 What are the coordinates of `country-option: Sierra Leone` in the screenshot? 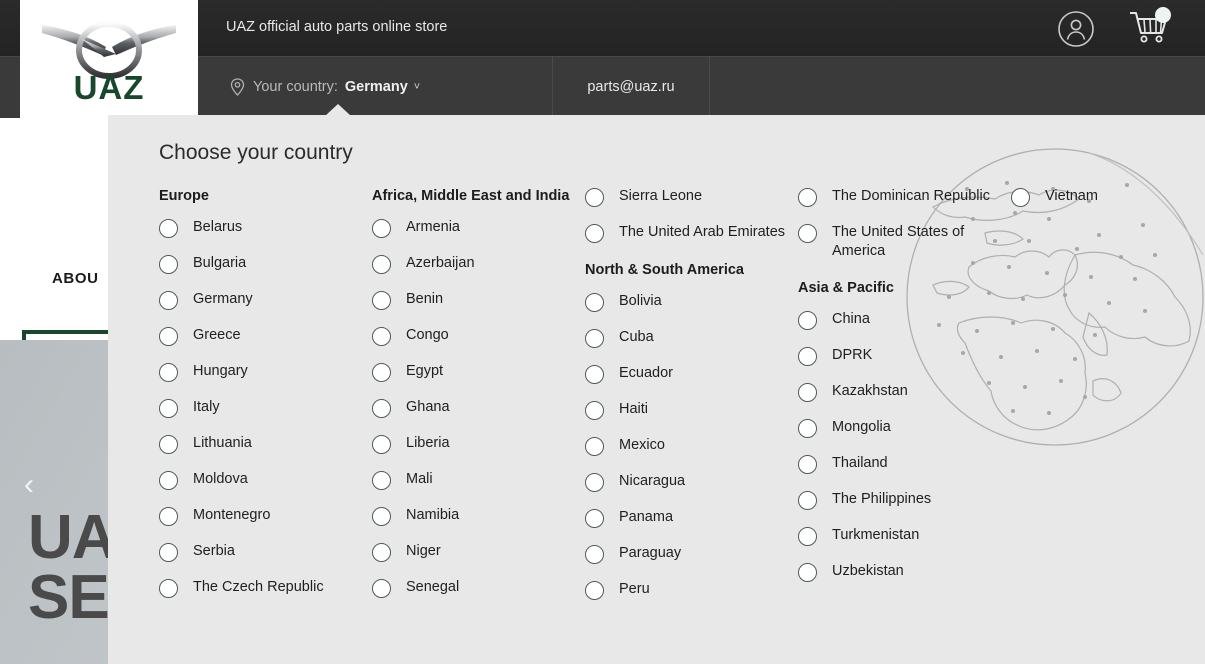 It's located at (691, 197).